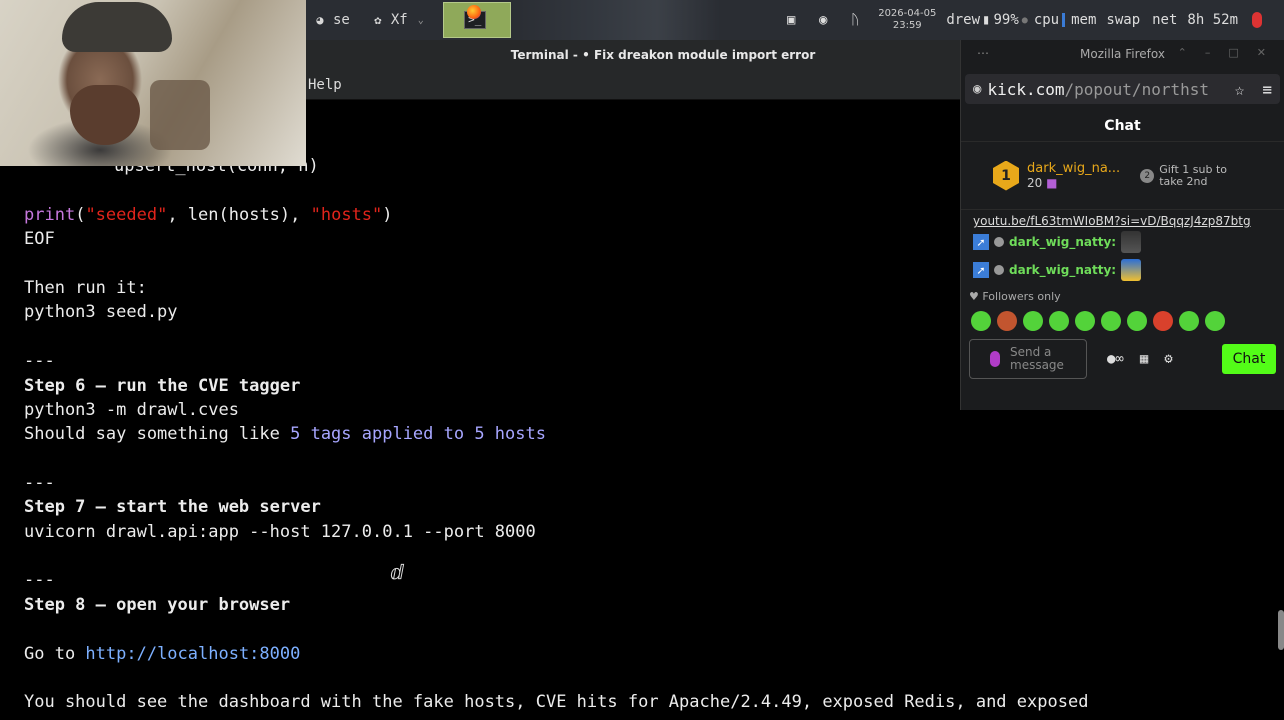  Describe the element at coordinates (50, 215) in the screenshot. I see `print-keyword: print` at that location.